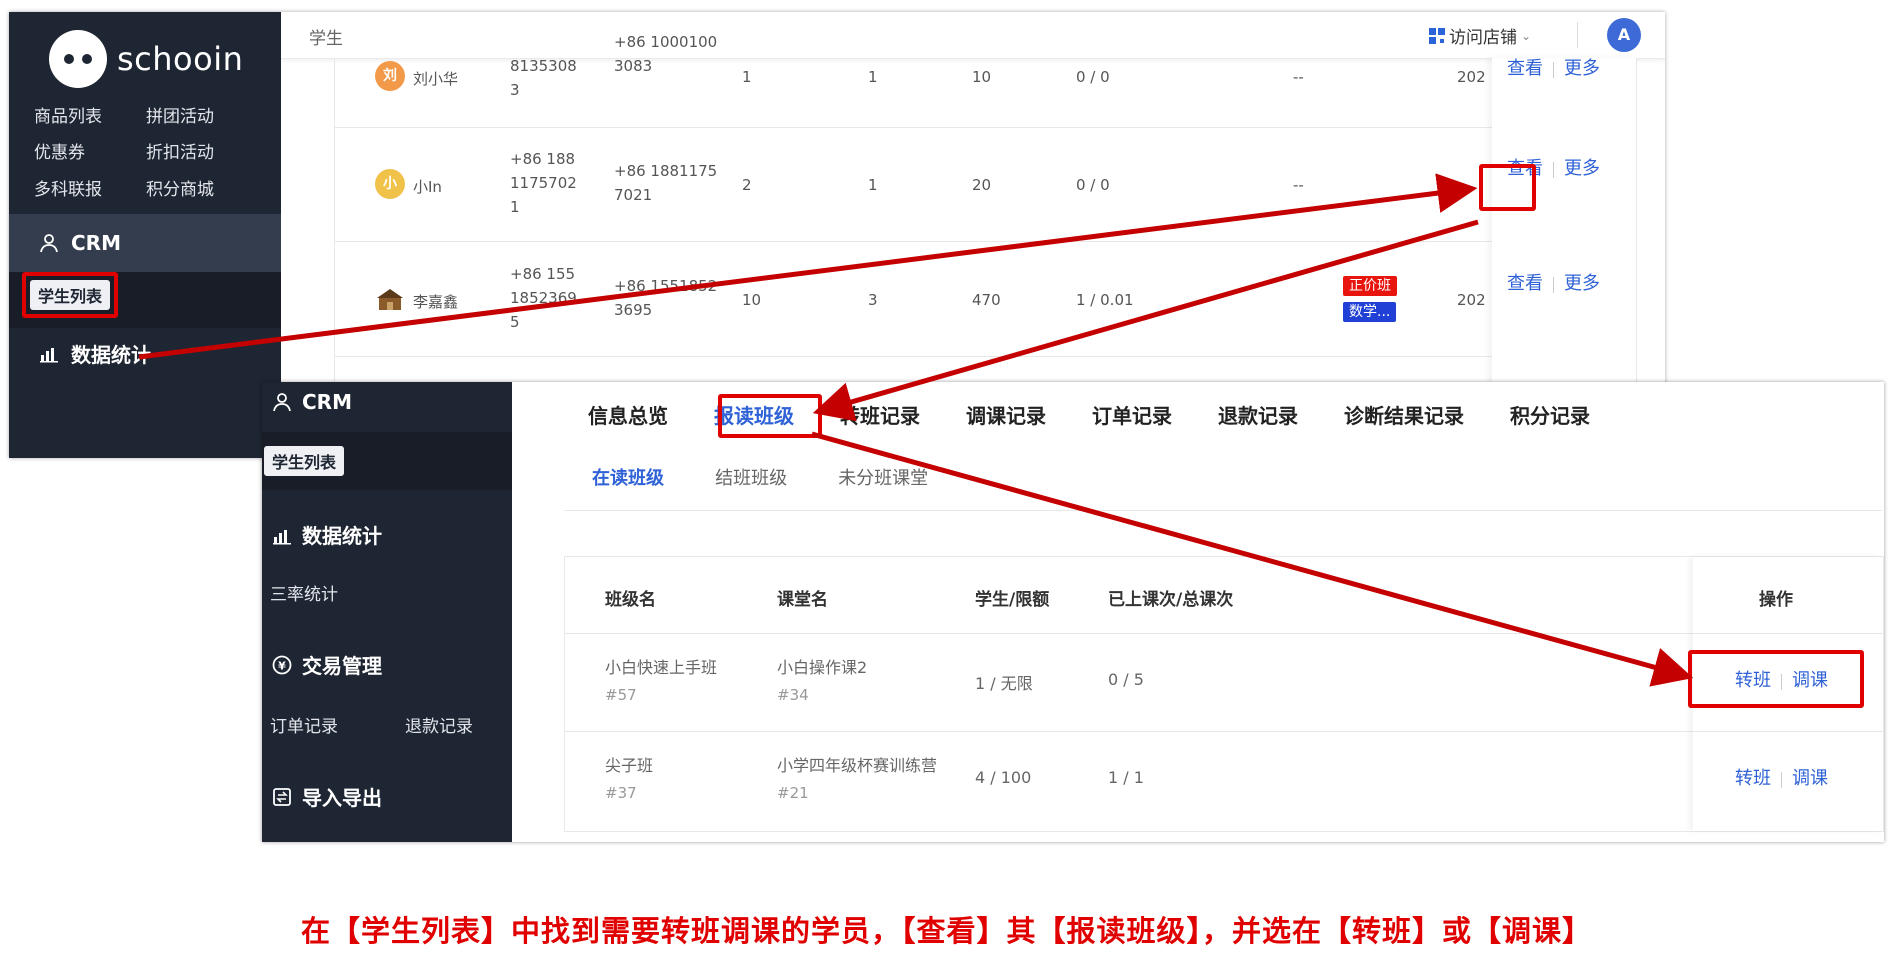  Describe the element at coordinates (282, 797) in the screenshot. I see `import-export-icon` at that location.